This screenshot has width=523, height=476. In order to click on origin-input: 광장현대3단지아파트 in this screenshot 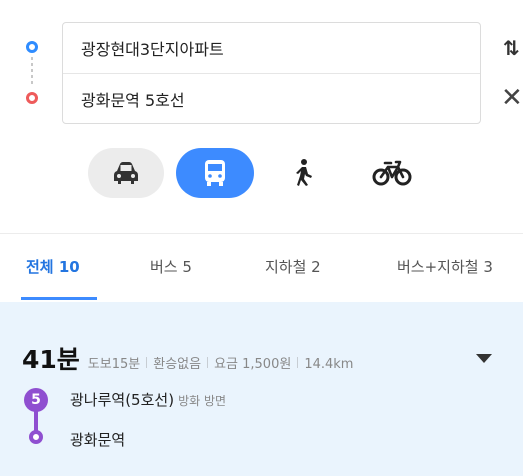, I will do `click(271, 48)`.